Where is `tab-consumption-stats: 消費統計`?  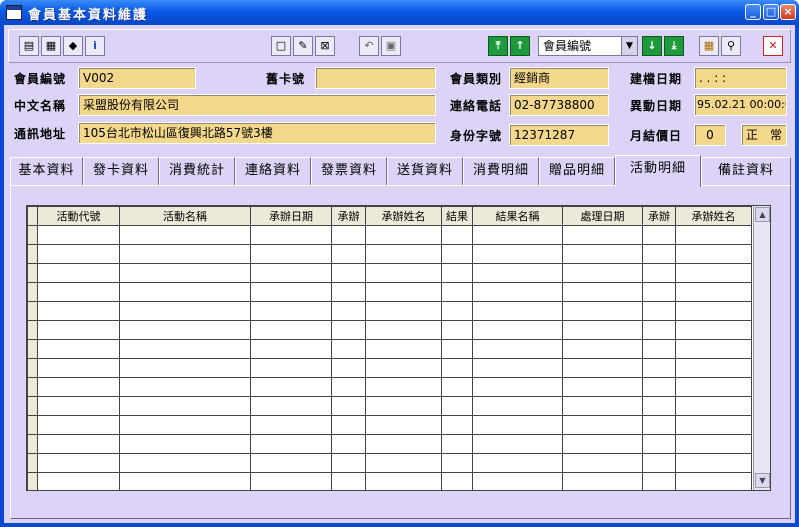 tab-consumption-stats: 消費統計 is located at coordinates (197, 171).